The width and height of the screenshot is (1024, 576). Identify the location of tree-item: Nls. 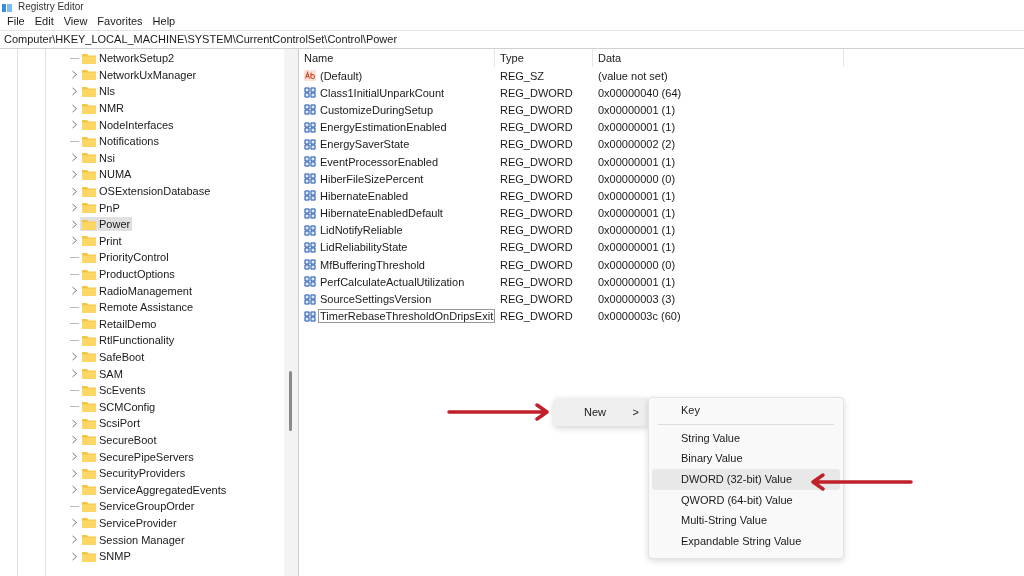
(98, 91).